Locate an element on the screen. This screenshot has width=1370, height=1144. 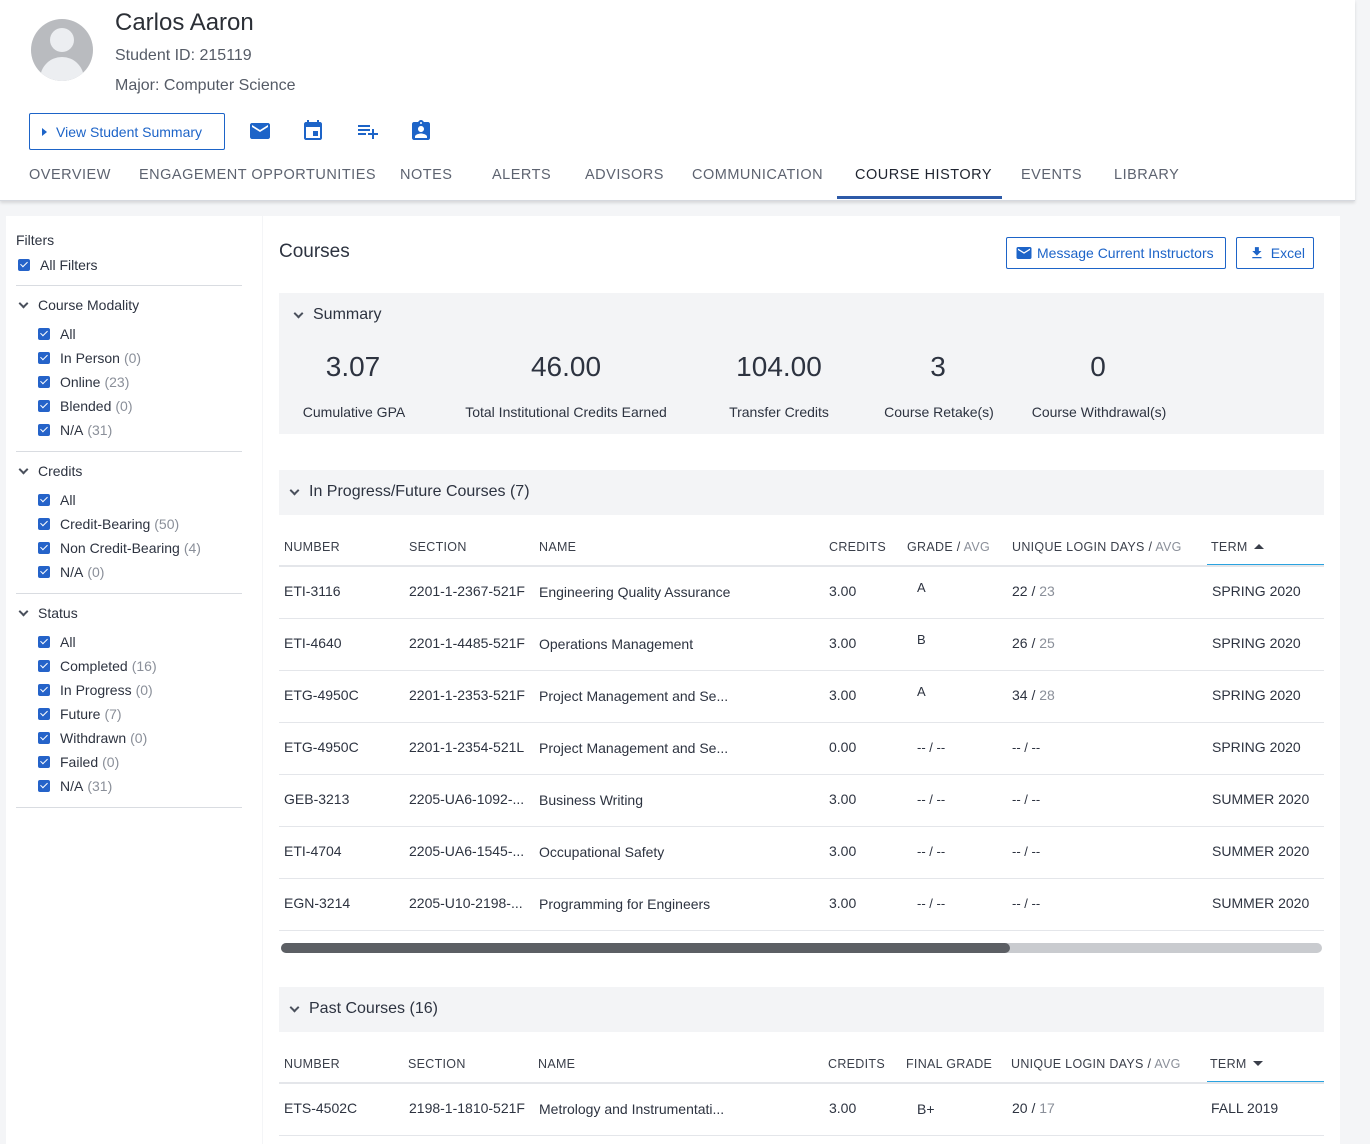
cell-name: Engineering Quality Assurance is located at coordinates (634, 592).